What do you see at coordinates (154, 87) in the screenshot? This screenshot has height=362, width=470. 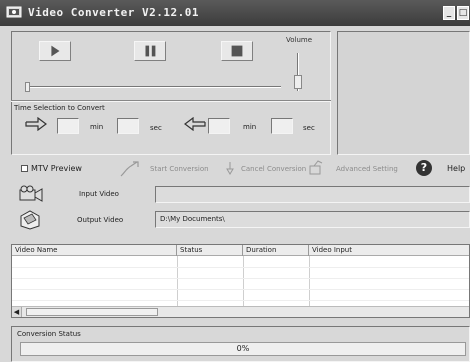 I see `seek-slider` at bounding box center [154, 87].